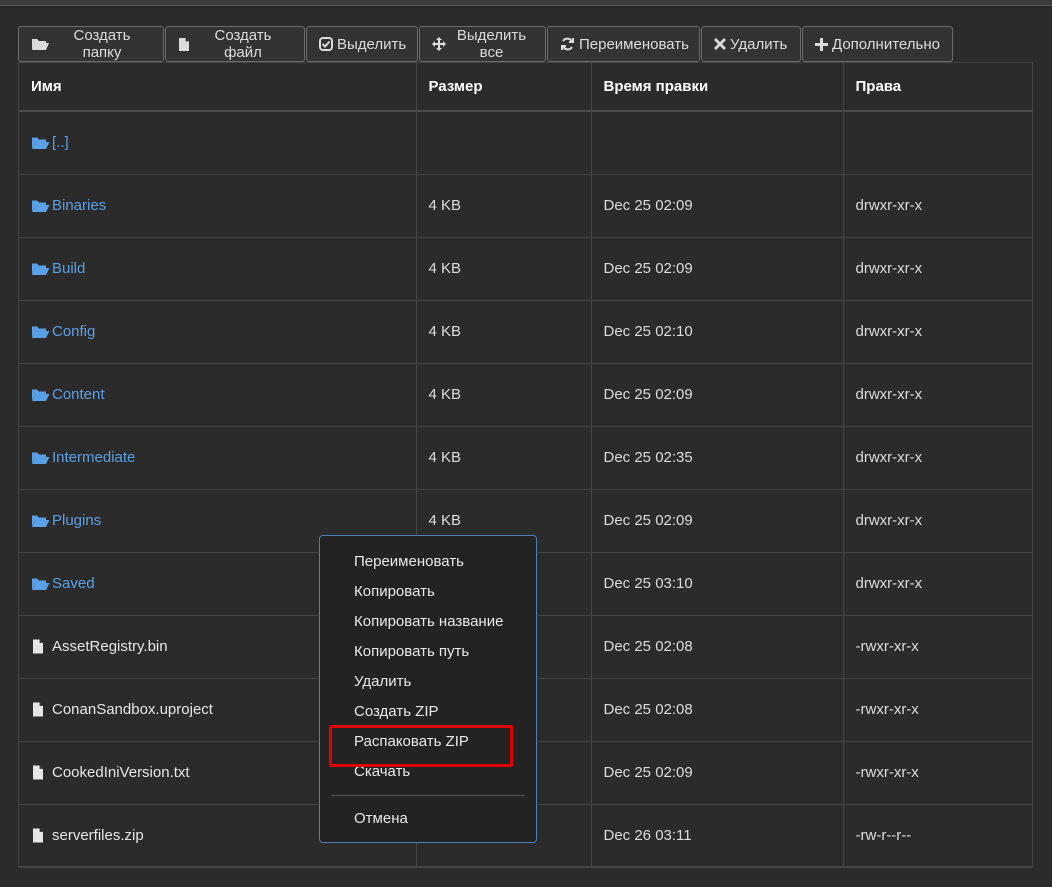  I want to click on folder-link: Config, so click(73, 331).